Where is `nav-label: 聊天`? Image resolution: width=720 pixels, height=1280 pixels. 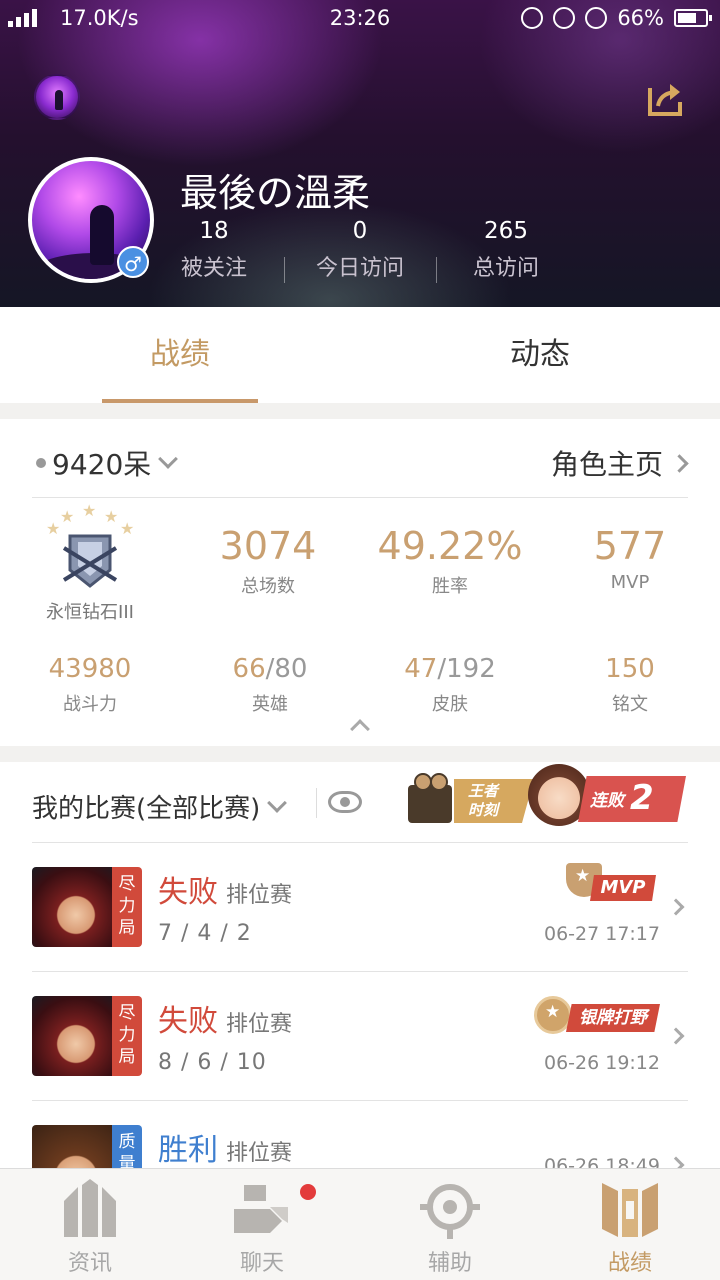 nav-label: 聊天 is located at coordinates (261, 1263).